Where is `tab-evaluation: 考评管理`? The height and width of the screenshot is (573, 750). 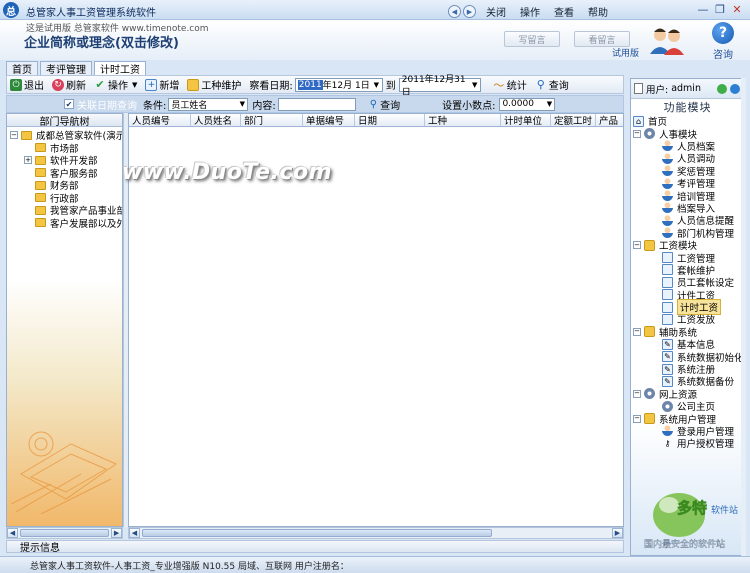
tab-evaluation: 考评管理 is located at coordinates (66, 68).